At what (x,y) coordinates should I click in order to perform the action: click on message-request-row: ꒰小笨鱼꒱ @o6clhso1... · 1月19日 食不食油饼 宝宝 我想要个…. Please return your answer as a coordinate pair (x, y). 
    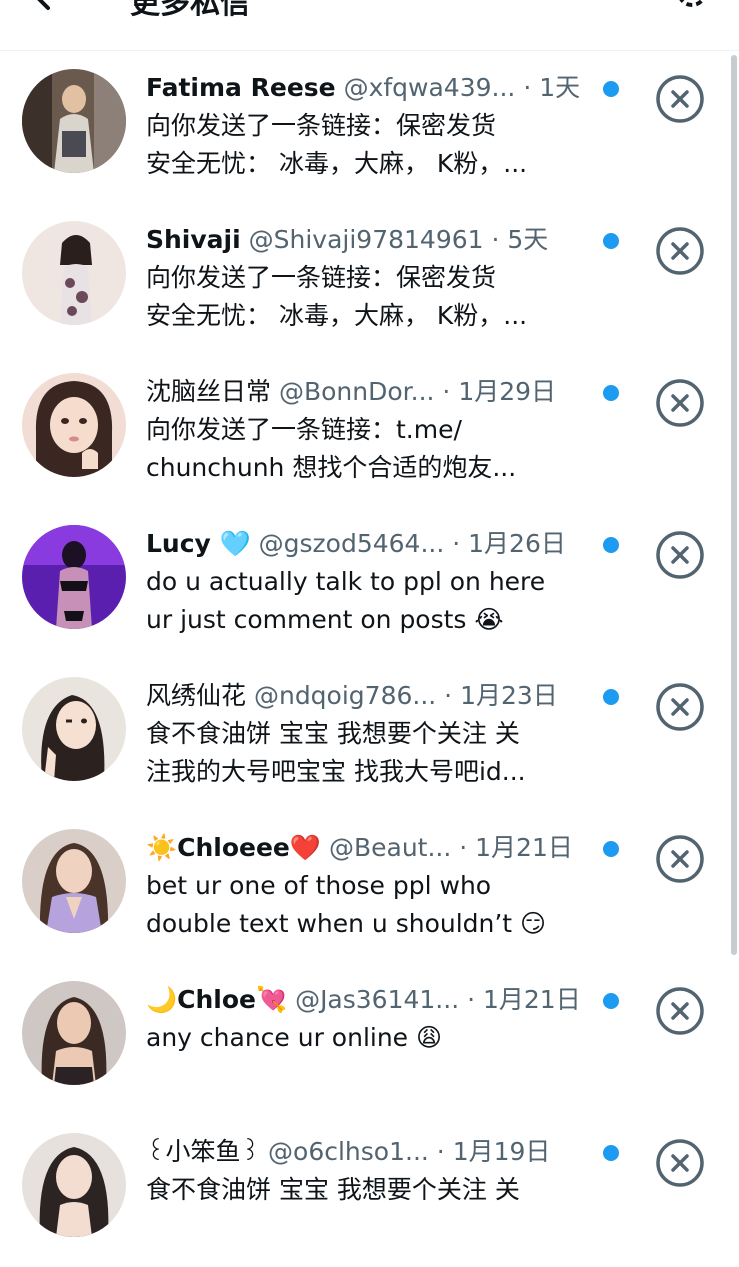
    Looking at the image, I should click on (365, 1191).